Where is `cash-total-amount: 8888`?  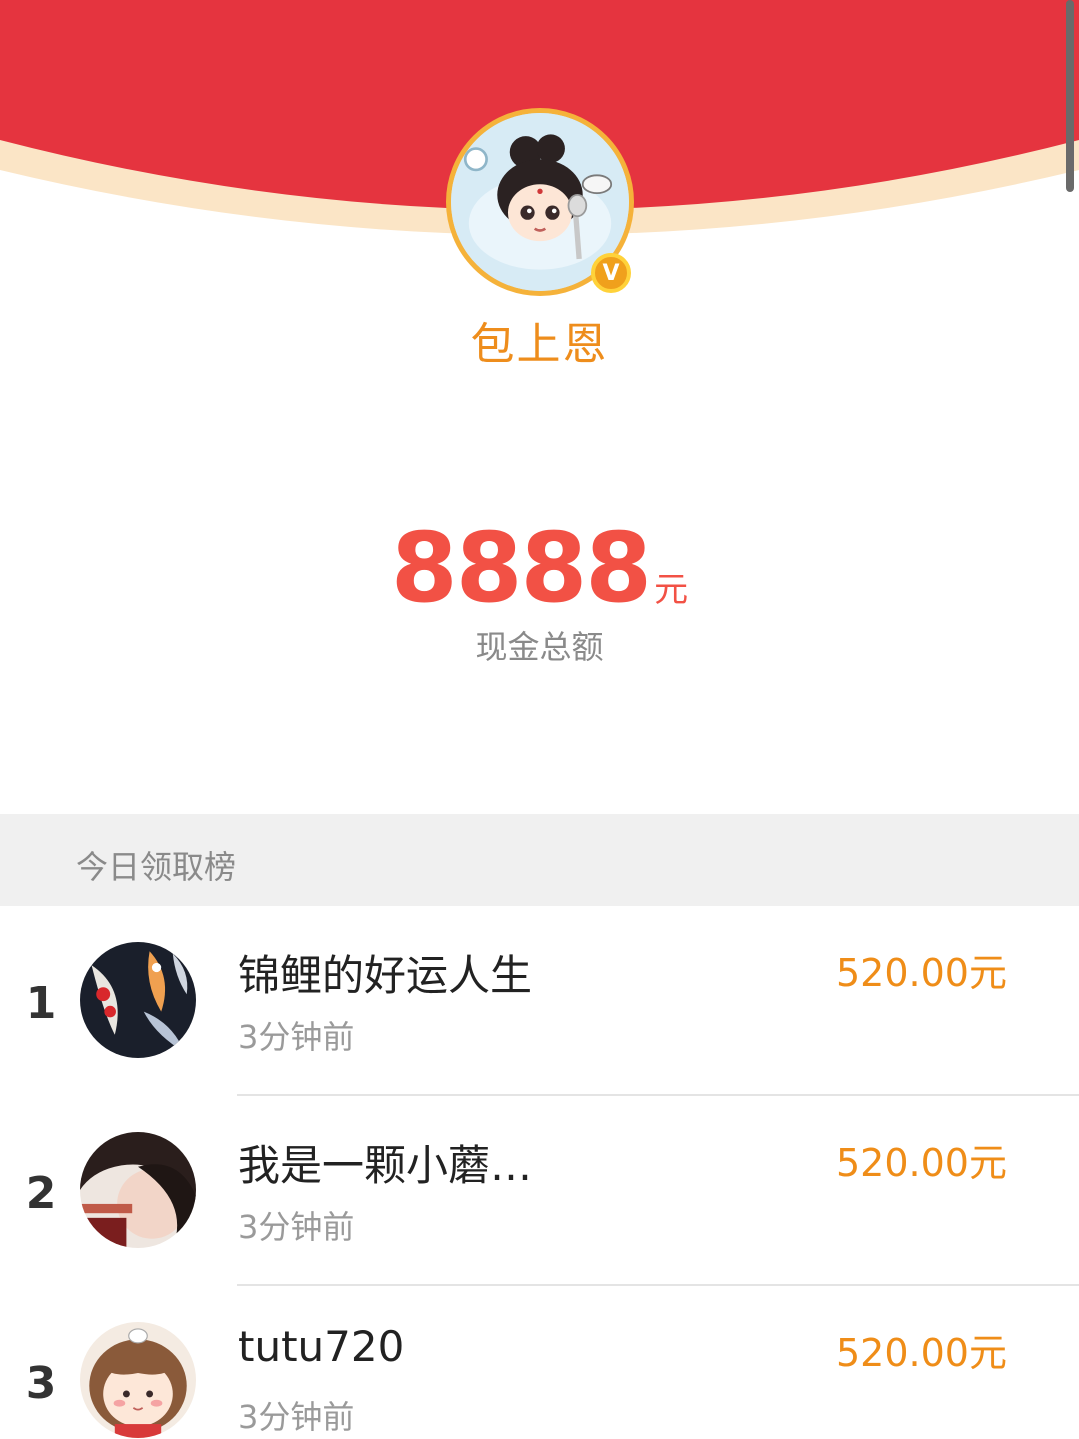
cash-total-amount: 8888 is located at coordinates (521, 568).